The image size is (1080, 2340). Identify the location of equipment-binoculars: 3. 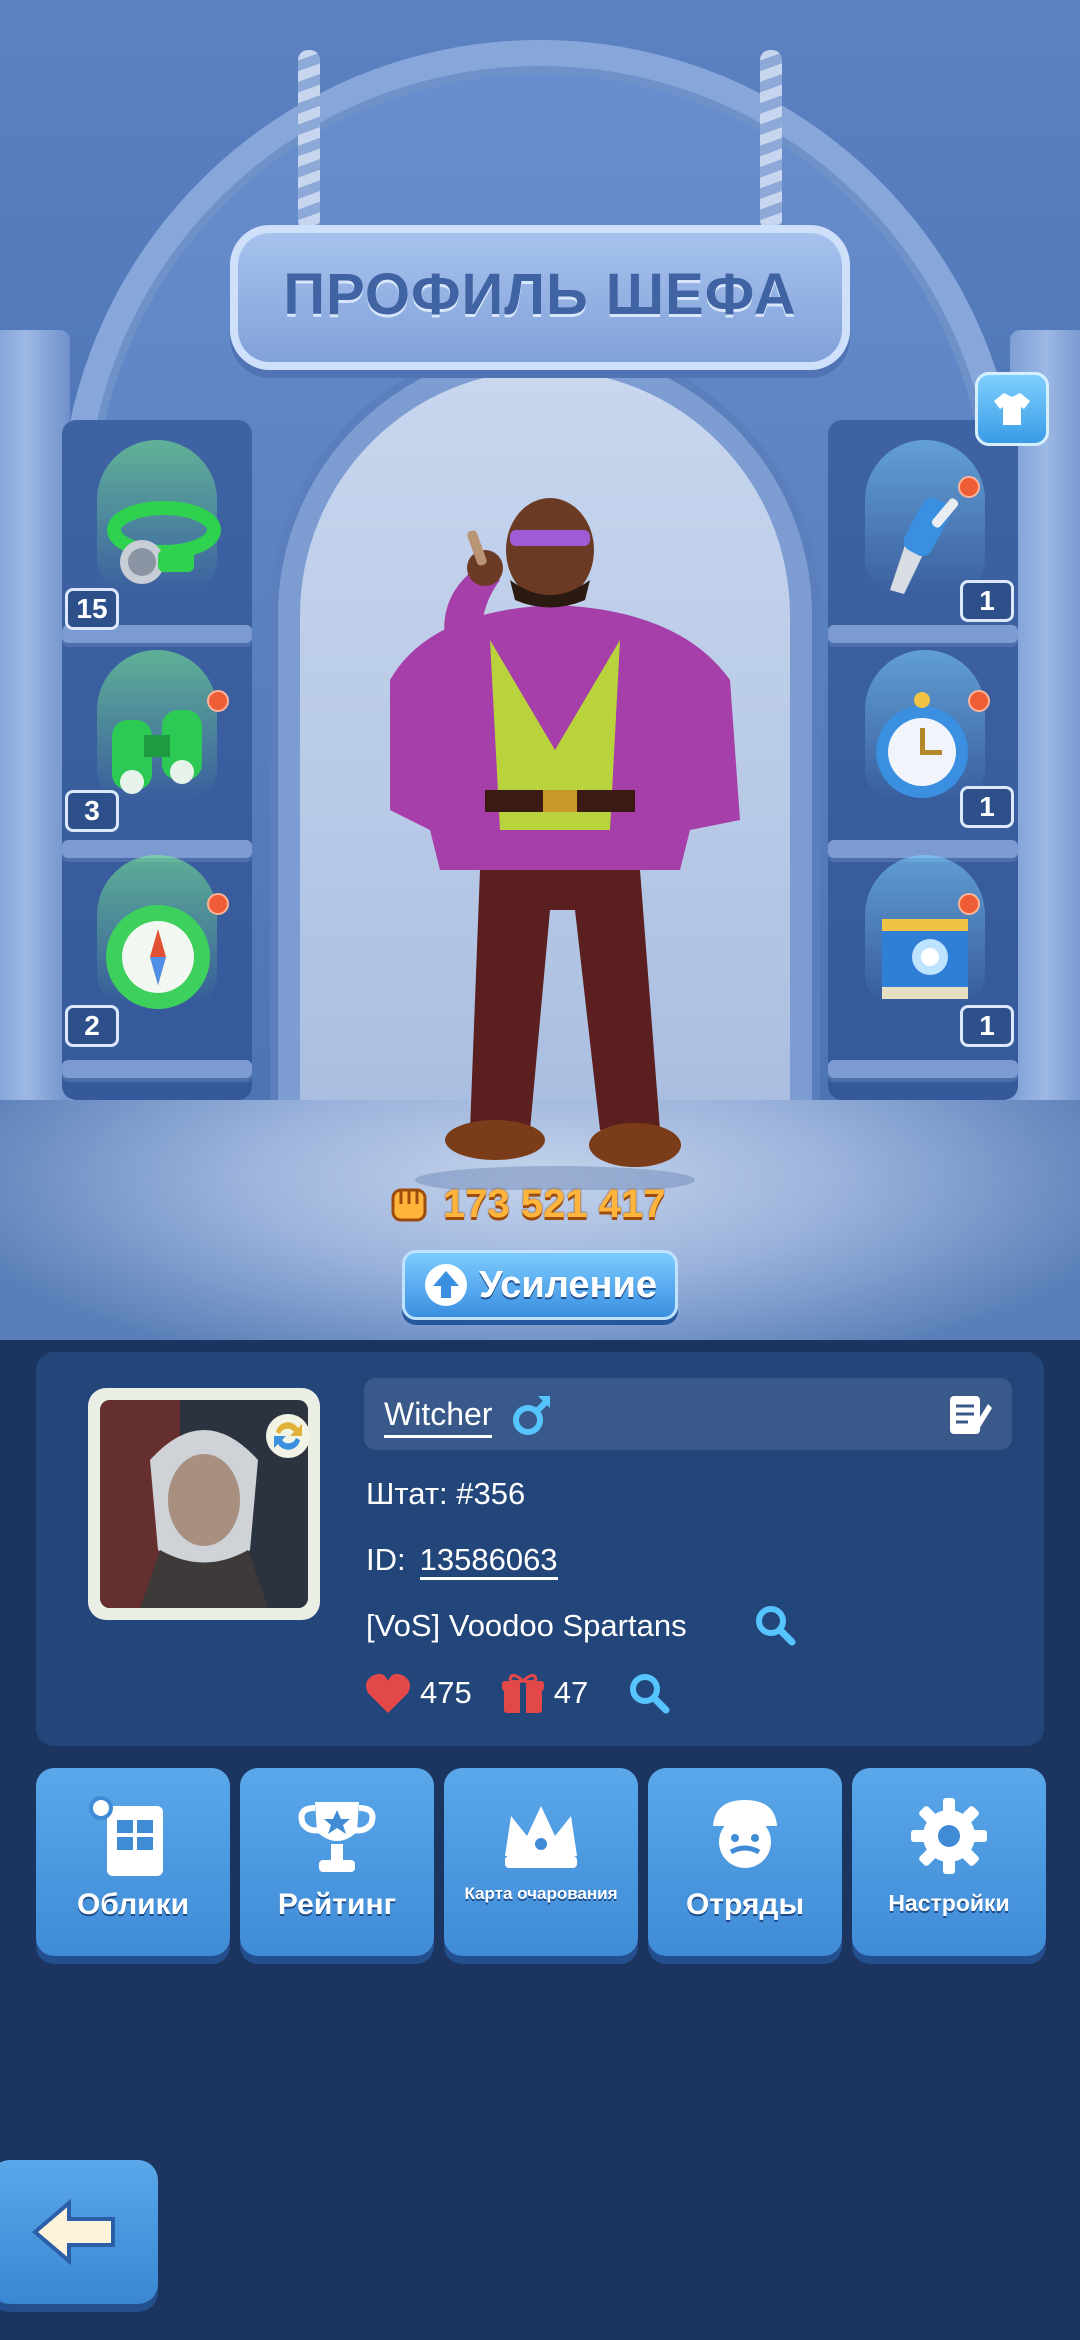
(157, 745).